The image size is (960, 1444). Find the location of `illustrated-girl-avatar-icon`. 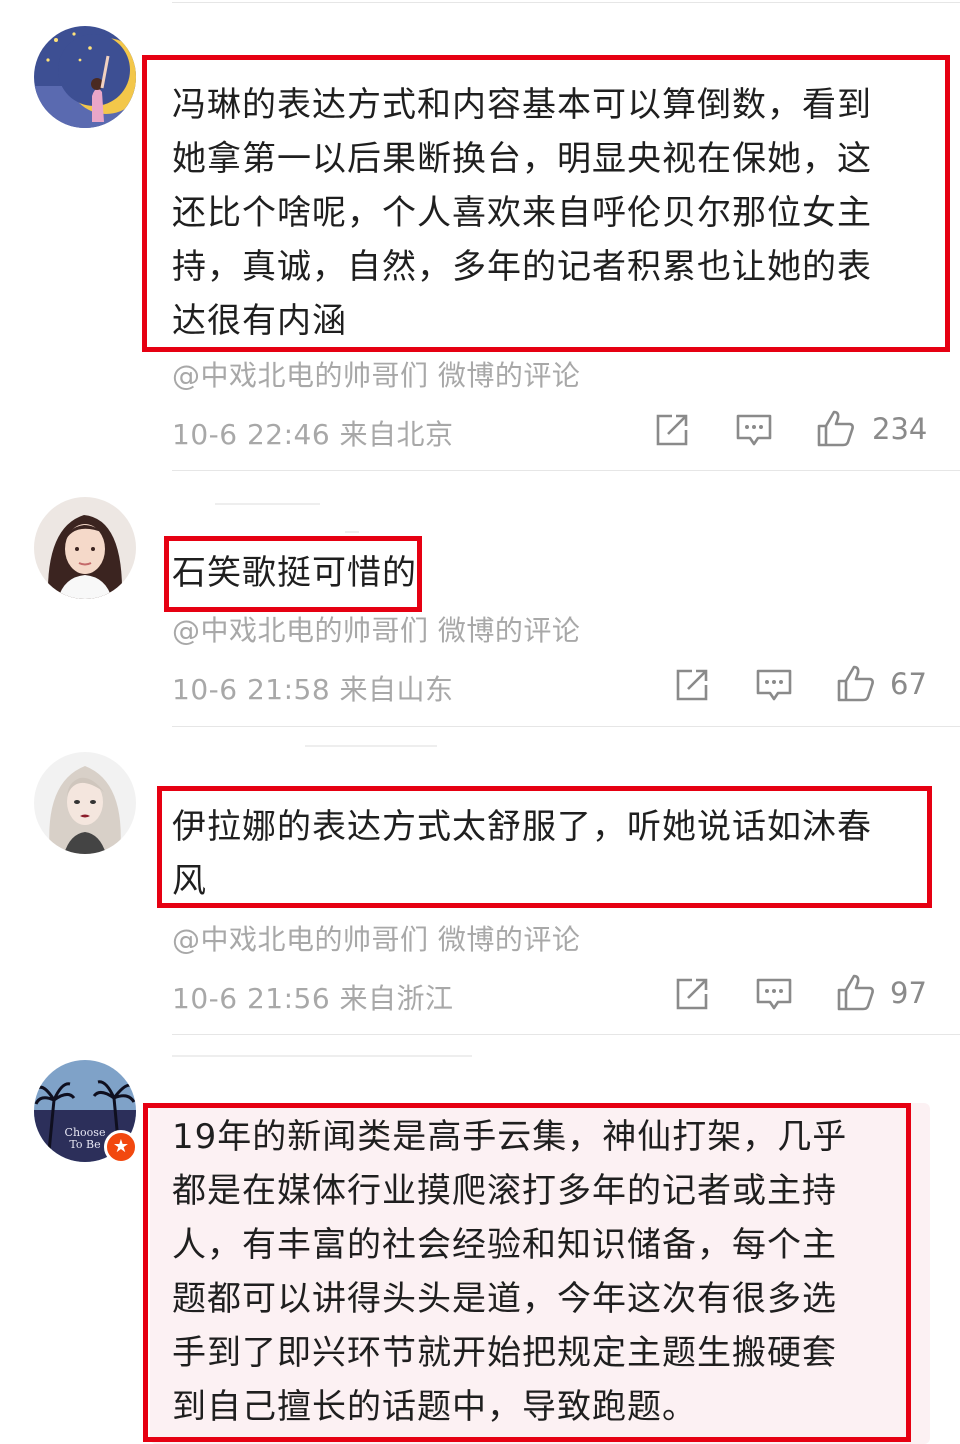

illustrated-girl-avatar-icon is located at coordinates (85, 803).